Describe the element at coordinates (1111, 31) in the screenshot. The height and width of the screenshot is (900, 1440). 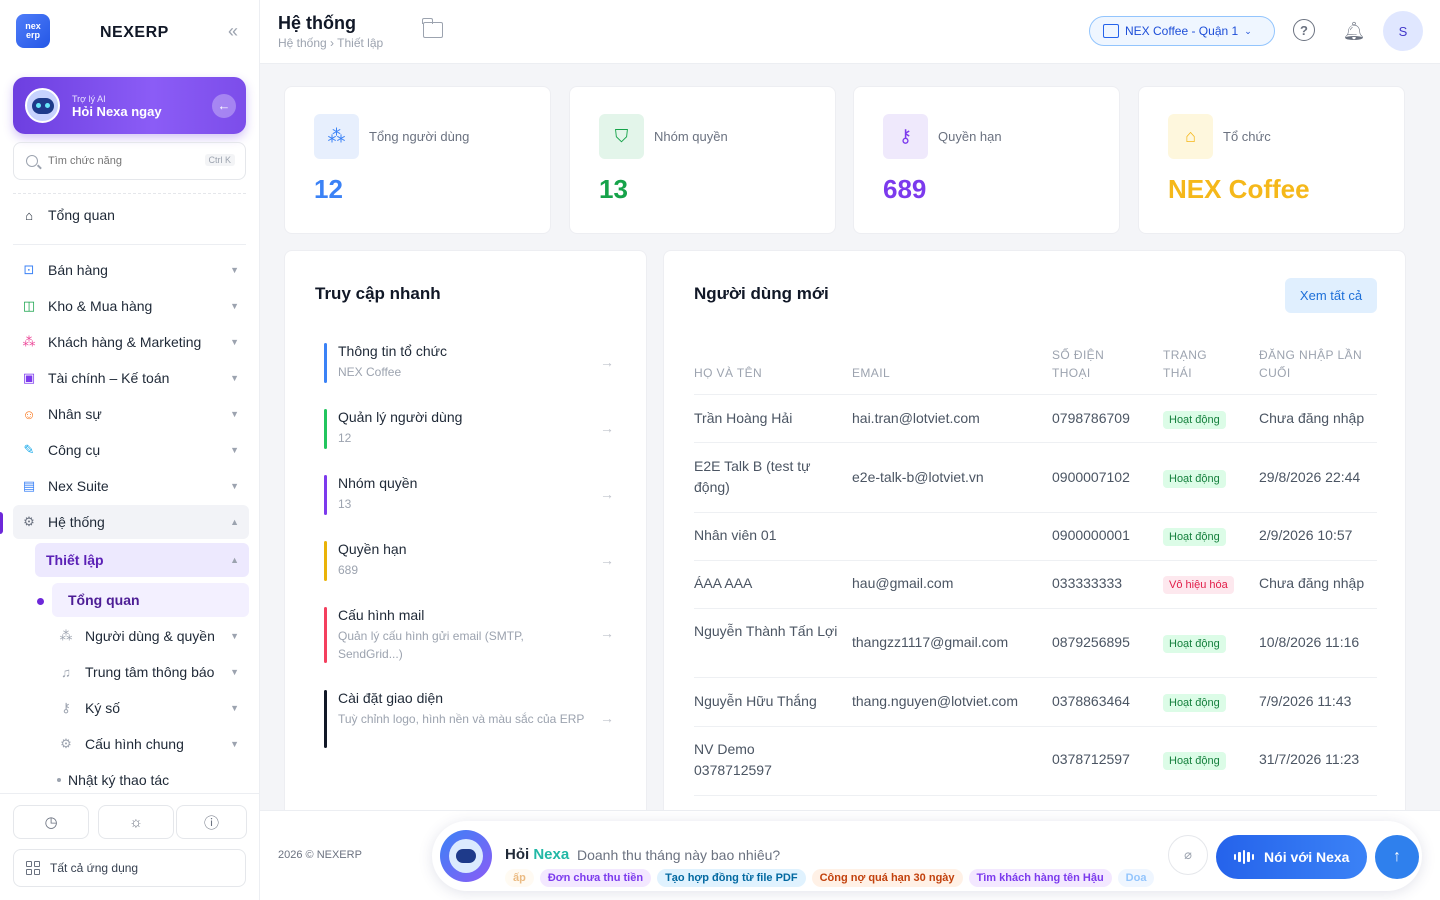
I see `store-icon` at that location.